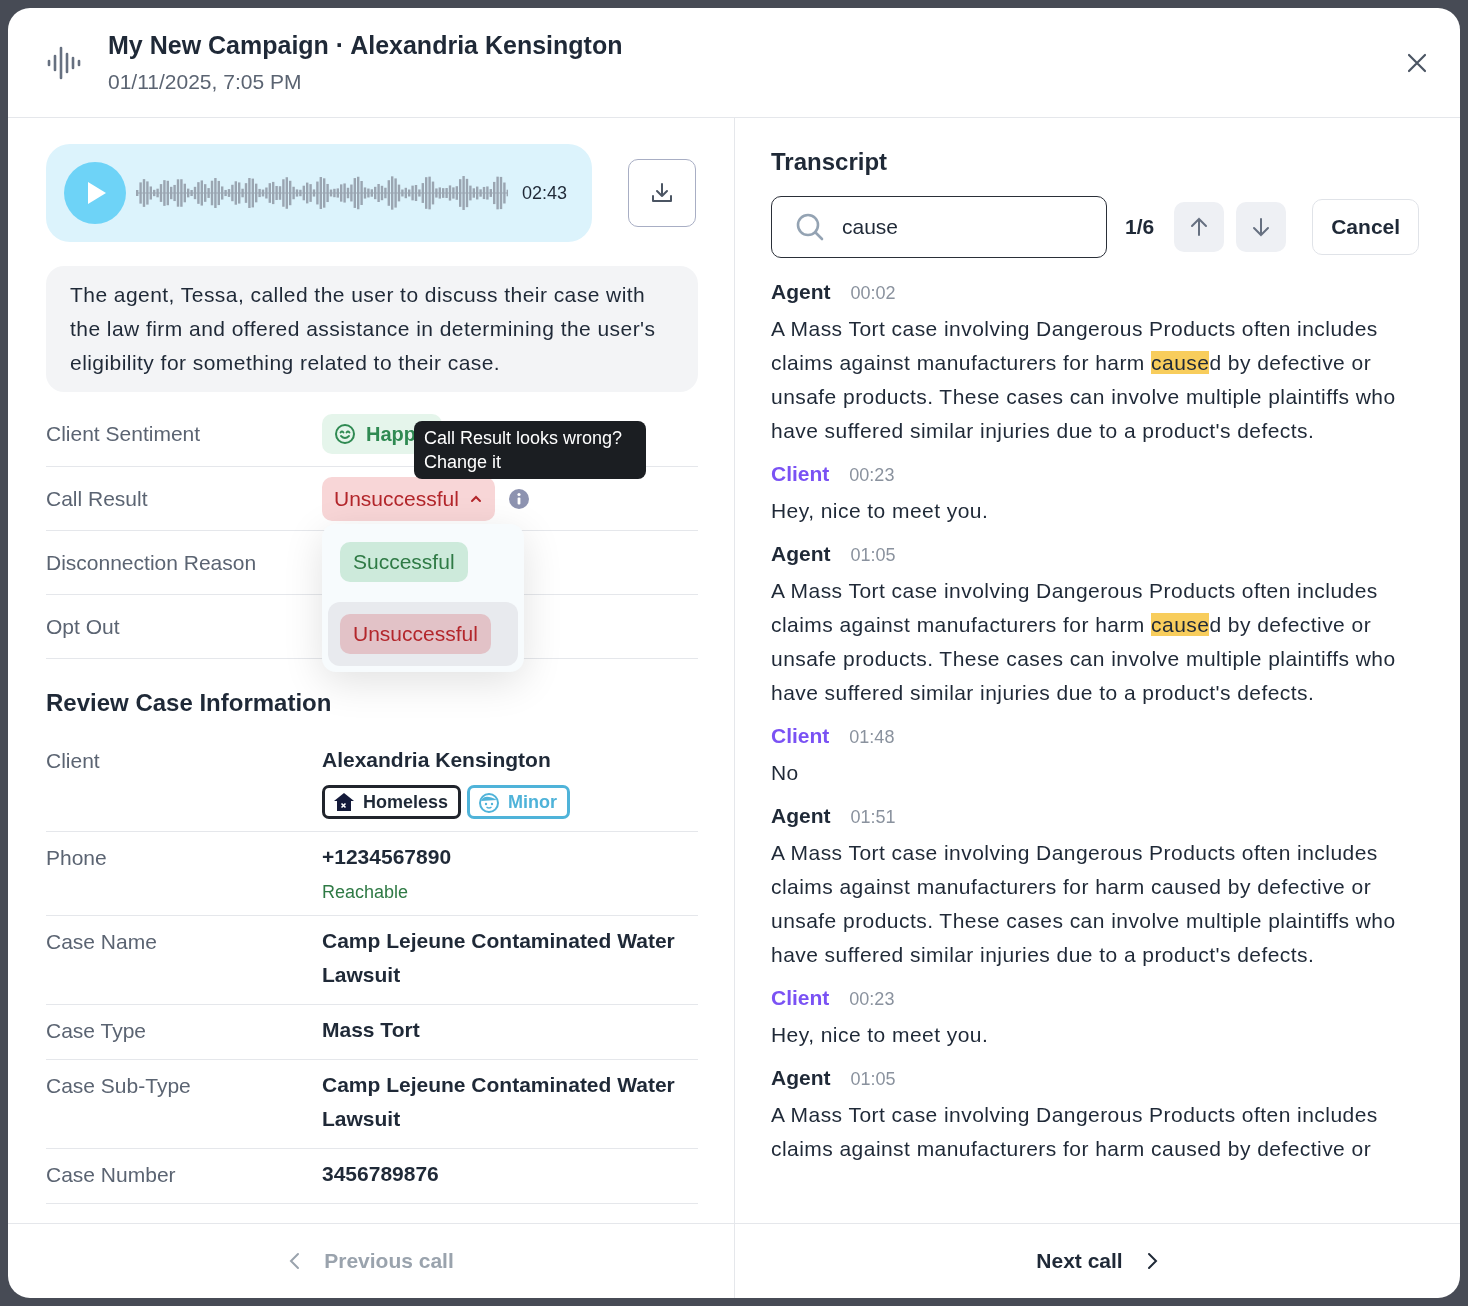 Image resolution: width=1468 pixels, height=1306 pixels. Describe the element at coordinates (1140, 227) in the screenshot. I see `match-count: 1/6` at that location.